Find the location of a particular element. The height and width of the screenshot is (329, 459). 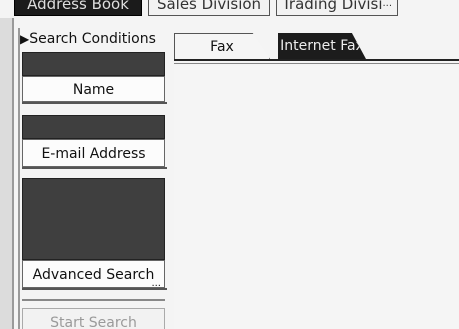

tab-sales-division: Sales Division is located at coordinates (209, 8).